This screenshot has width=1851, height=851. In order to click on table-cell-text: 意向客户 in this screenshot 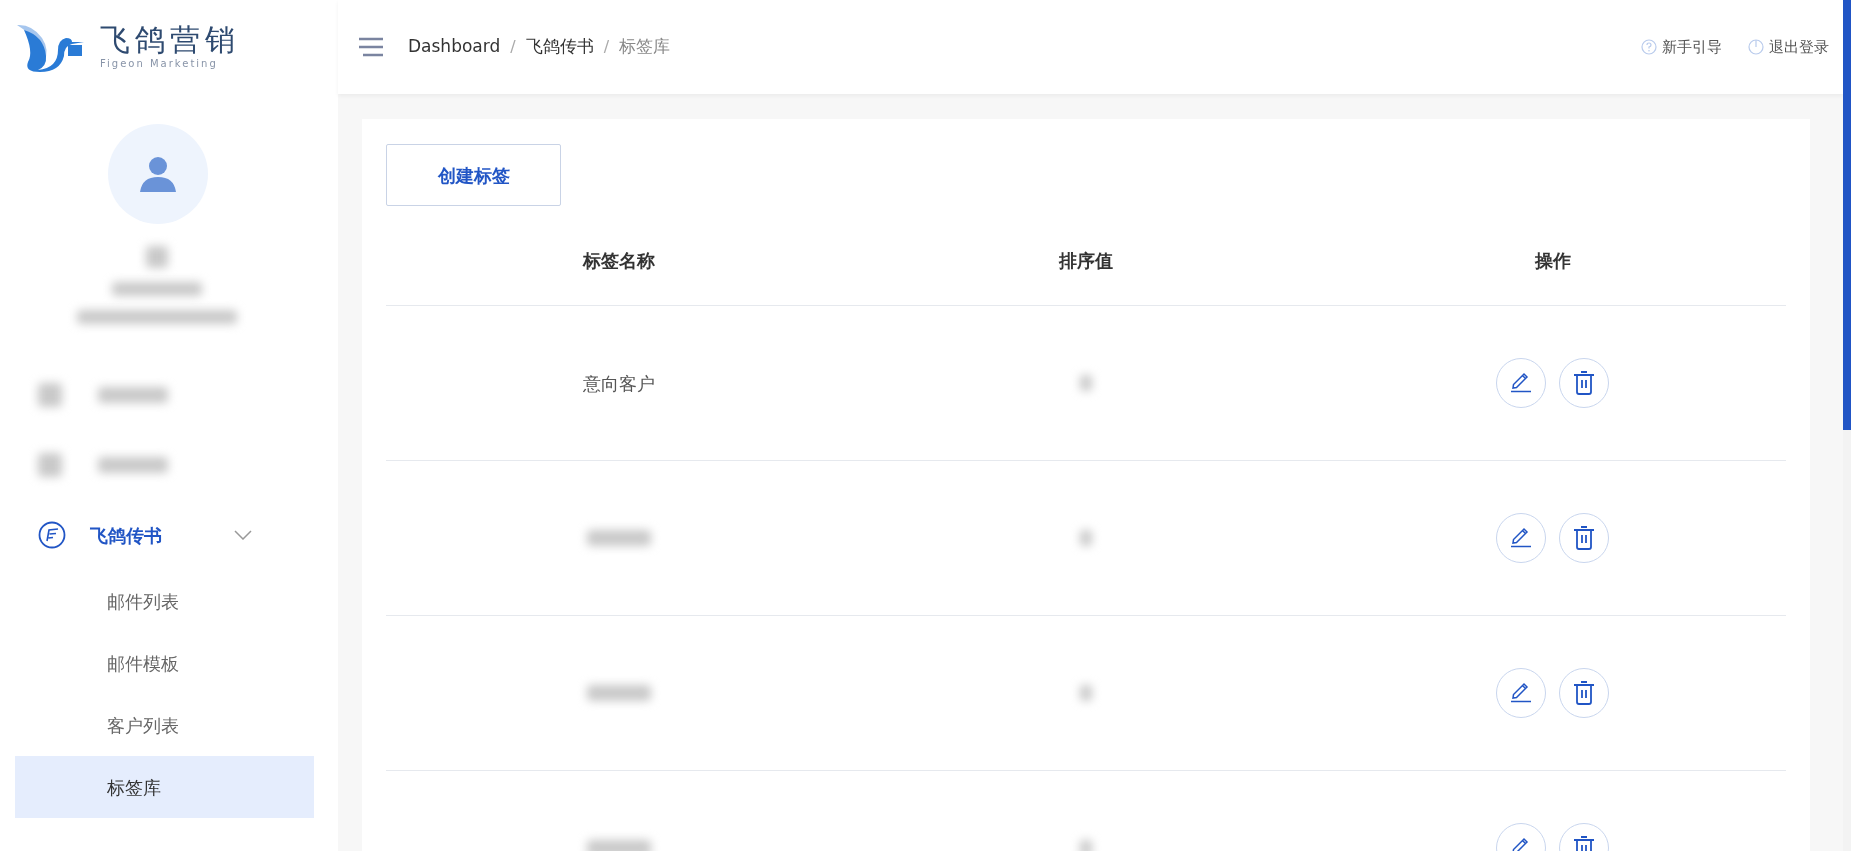, I will do `click(619, 383)`.